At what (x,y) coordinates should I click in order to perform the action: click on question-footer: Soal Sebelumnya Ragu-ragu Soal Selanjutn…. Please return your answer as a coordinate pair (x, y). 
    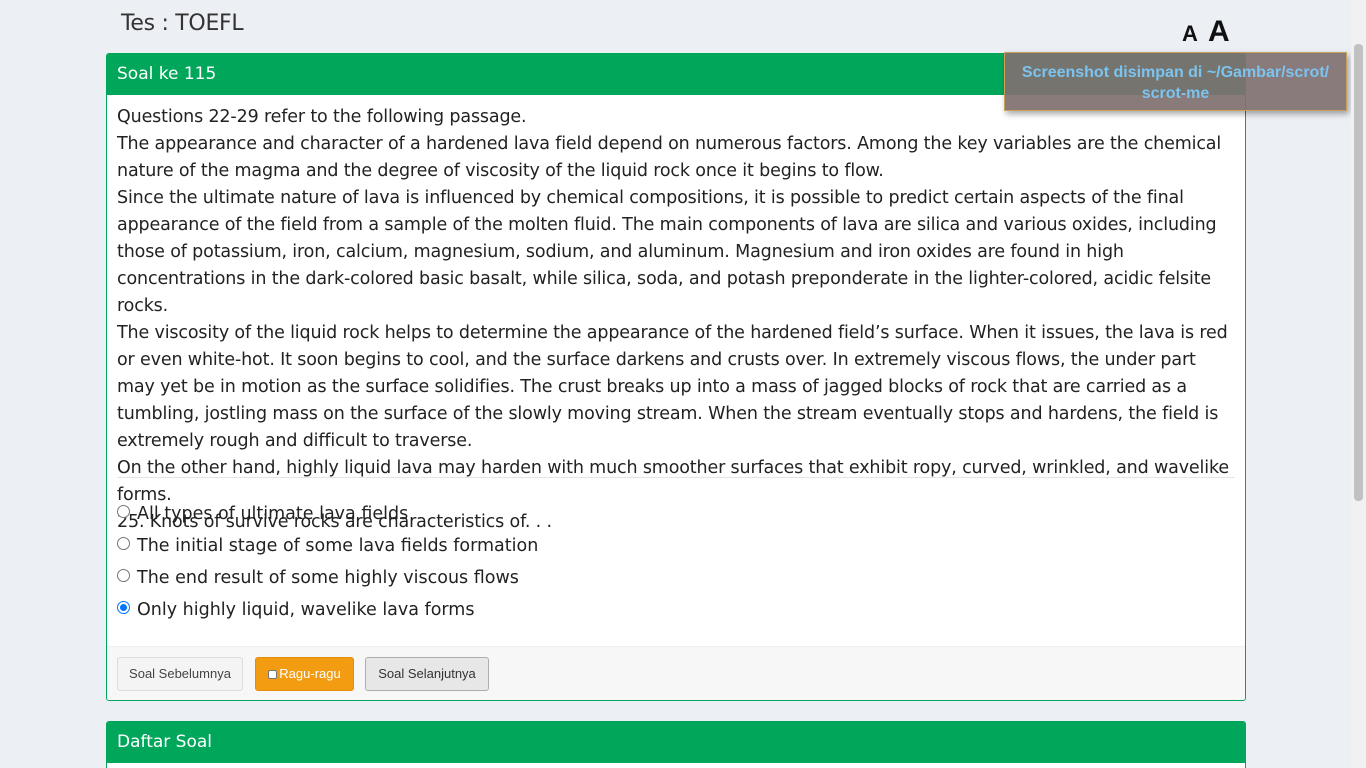
    Looking at the image, I should click on (676, 673).